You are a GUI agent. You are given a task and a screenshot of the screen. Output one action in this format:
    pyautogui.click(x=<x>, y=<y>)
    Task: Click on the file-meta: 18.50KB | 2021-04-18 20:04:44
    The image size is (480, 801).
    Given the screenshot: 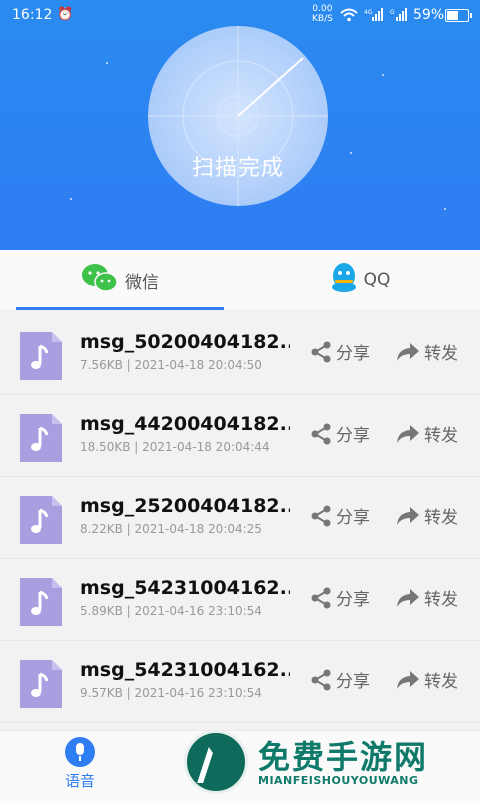 What is the action you would take?
    pyautogui.click(x=175, y=447)
    